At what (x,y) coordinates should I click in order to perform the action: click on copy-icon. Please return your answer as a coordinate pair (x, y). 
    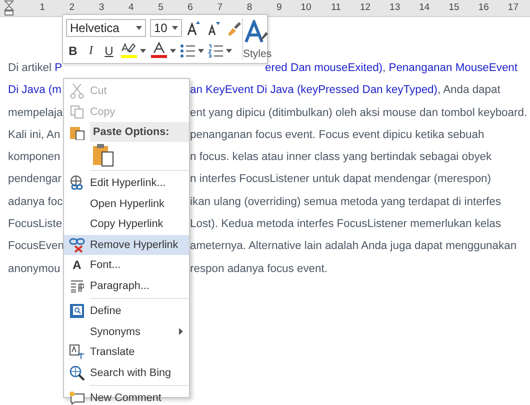
    Looking at the image, I should click on (77, 111).